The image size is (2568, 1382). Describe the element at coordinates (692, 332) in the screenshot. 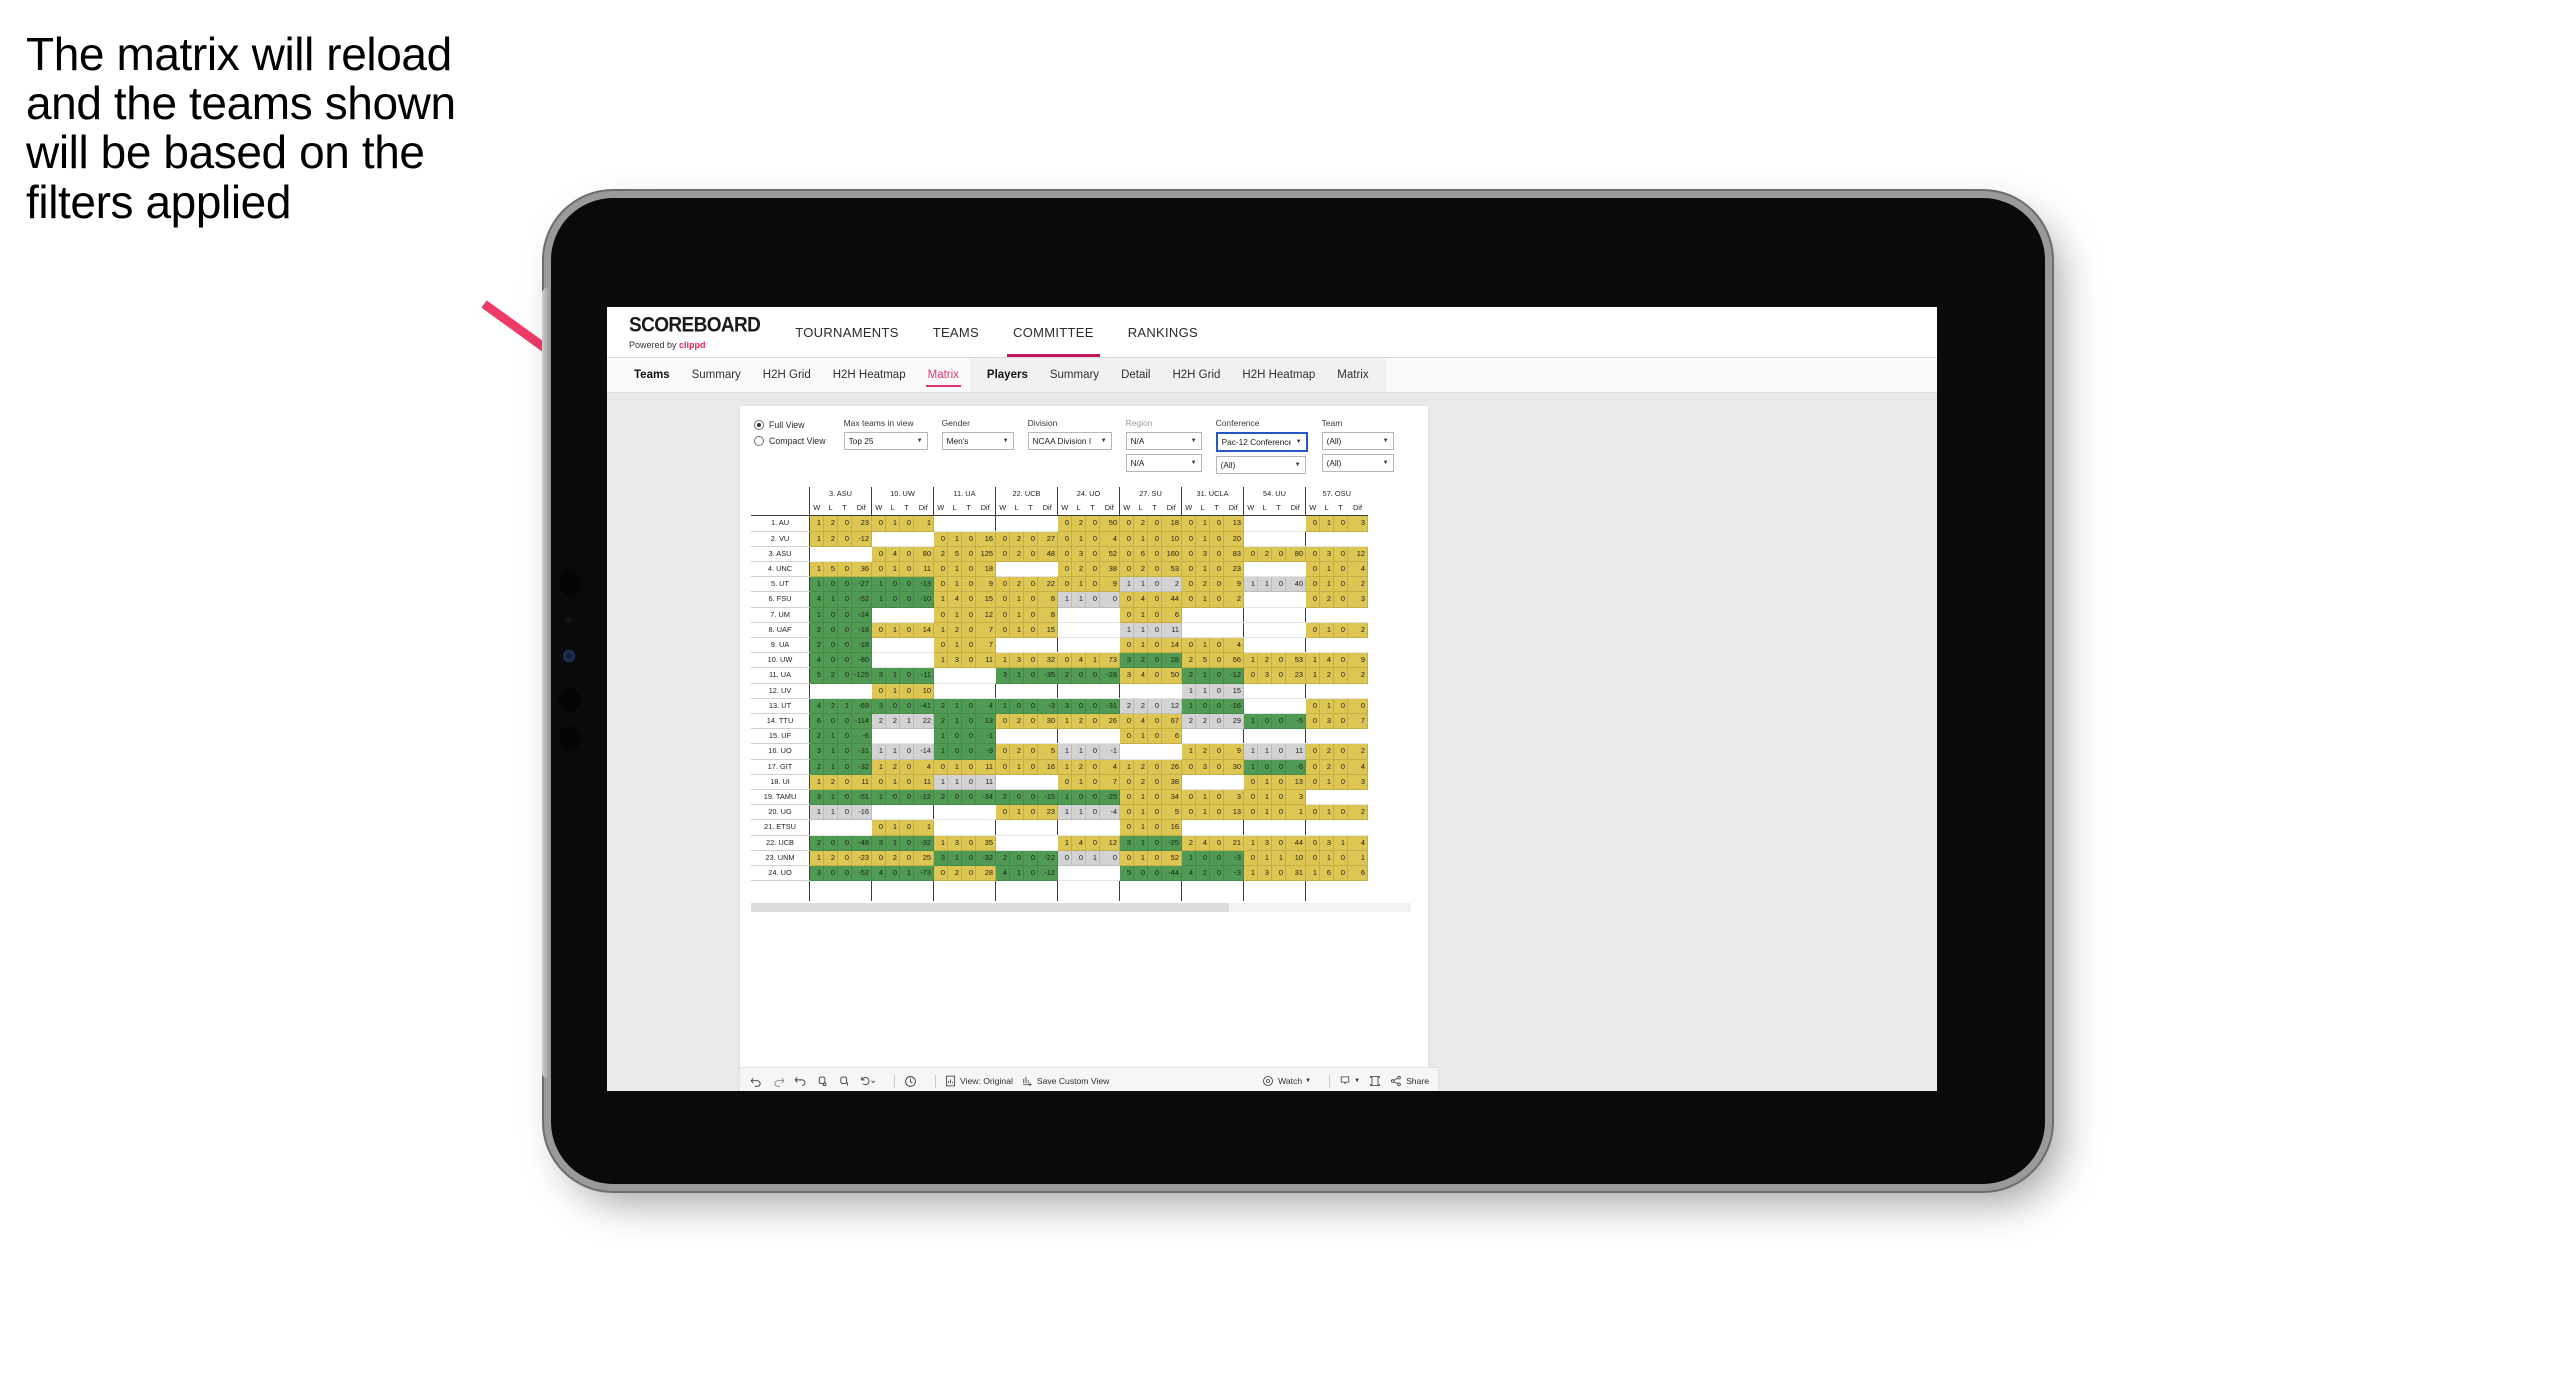

I see `brand-logo: SCOREBOARD Powered by clippd` at that location.